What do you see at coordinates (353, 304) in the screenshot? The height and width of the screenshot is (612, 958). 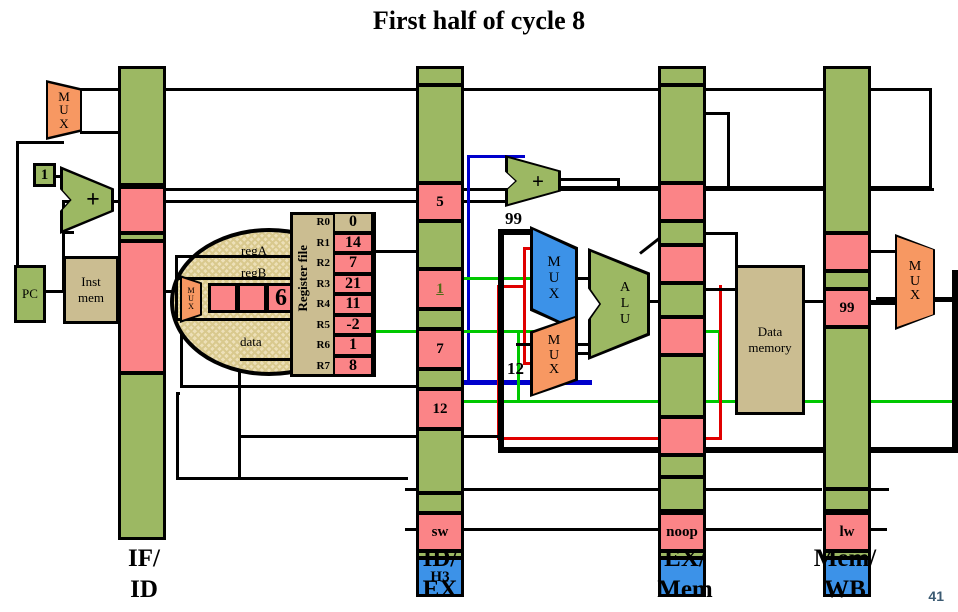 I see `register-value: 11` at bounding box center [353, 304].